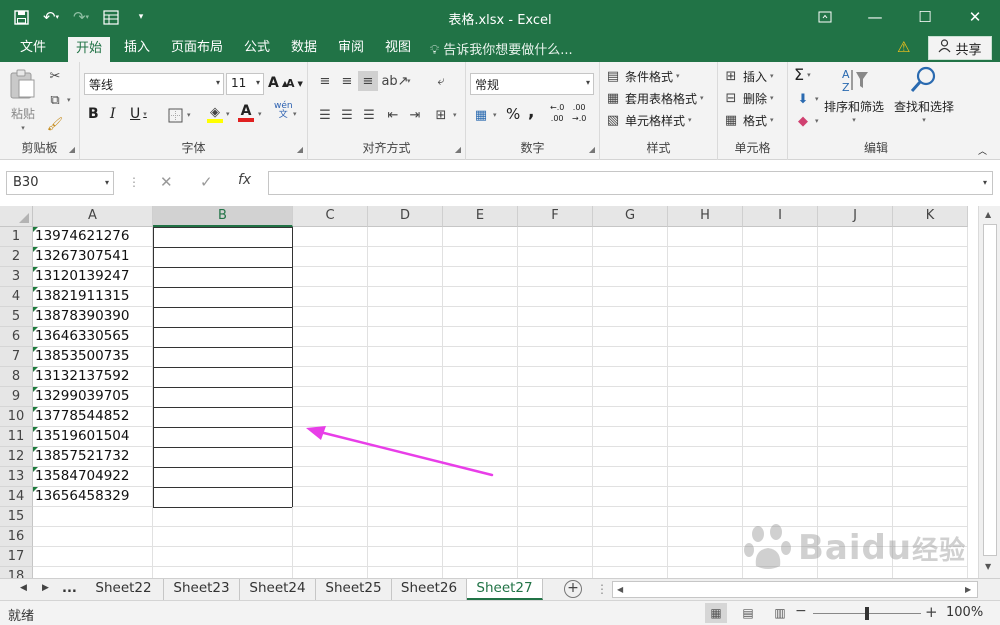 This screenshot has width=1000, height=625. What do you see at coordinates (630, 517) in the screenshot?
I see `cell-g15` at bounding box center [630, 517].